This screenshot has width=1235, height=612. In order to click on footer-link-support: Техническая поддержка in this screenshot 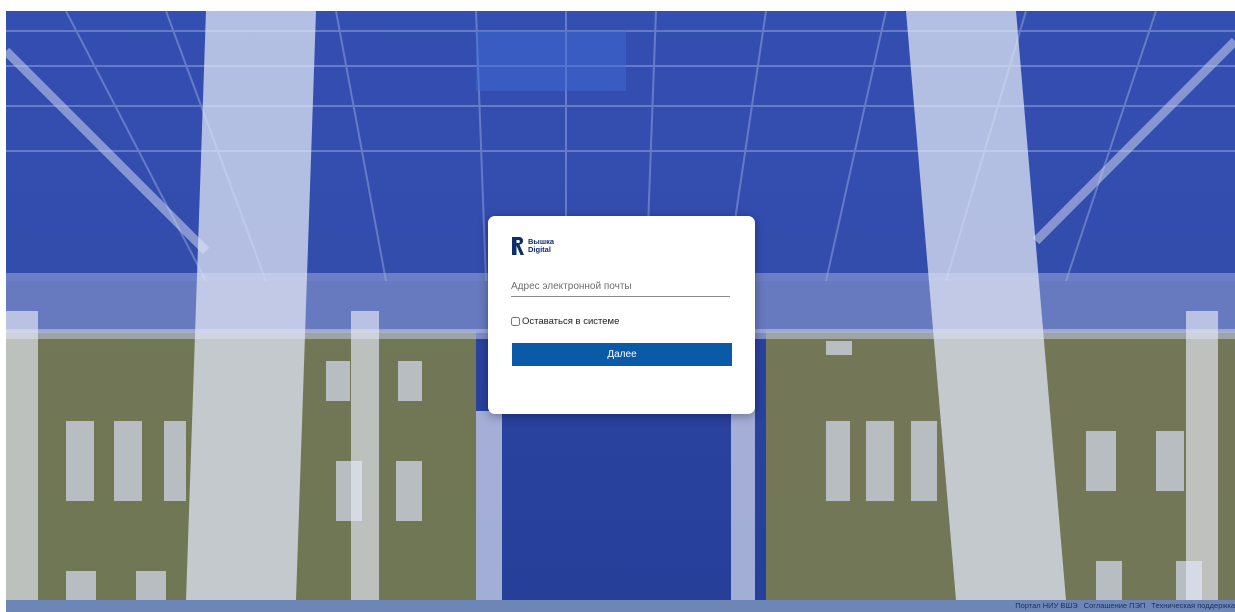, I will do `click(1193, 606)`.